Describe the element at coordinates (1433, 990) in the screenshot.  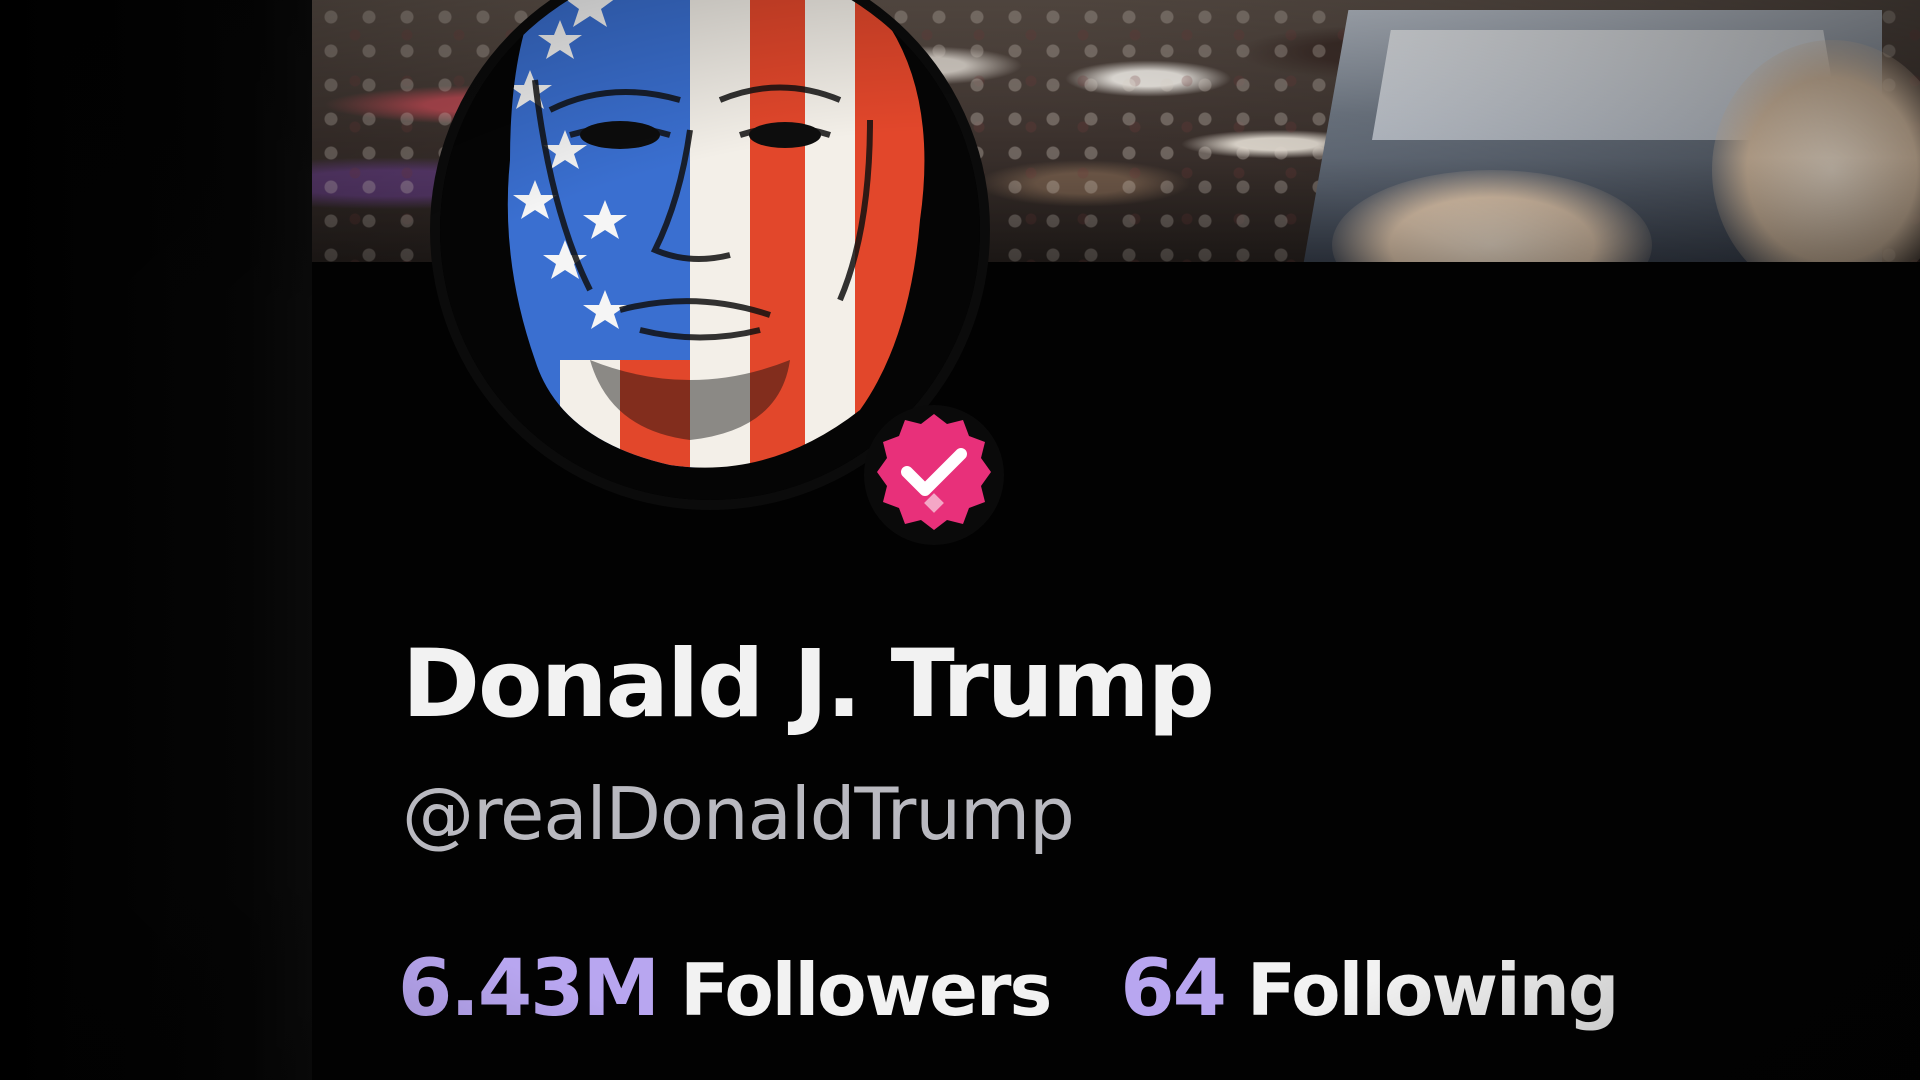
I see `following-label: Following` at that location.